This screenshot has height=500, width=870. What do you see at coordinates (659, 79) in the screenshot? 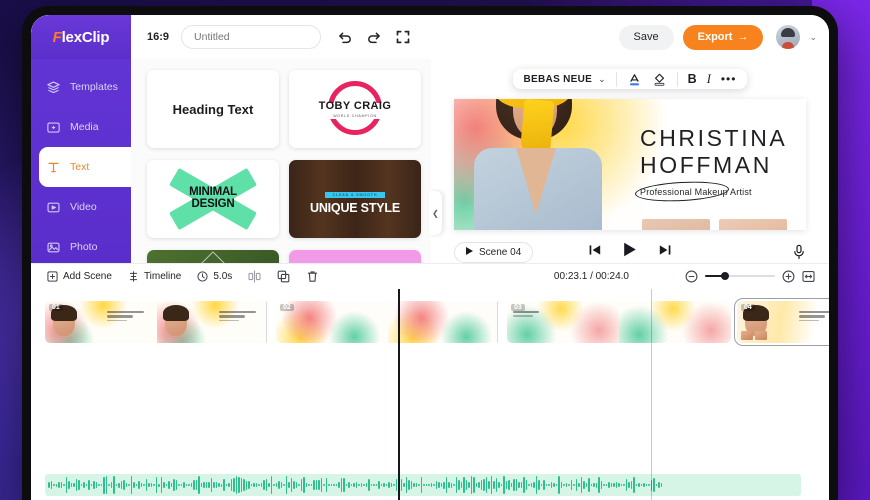
I see `fill-color-icon` at bounding box center [659, 79].